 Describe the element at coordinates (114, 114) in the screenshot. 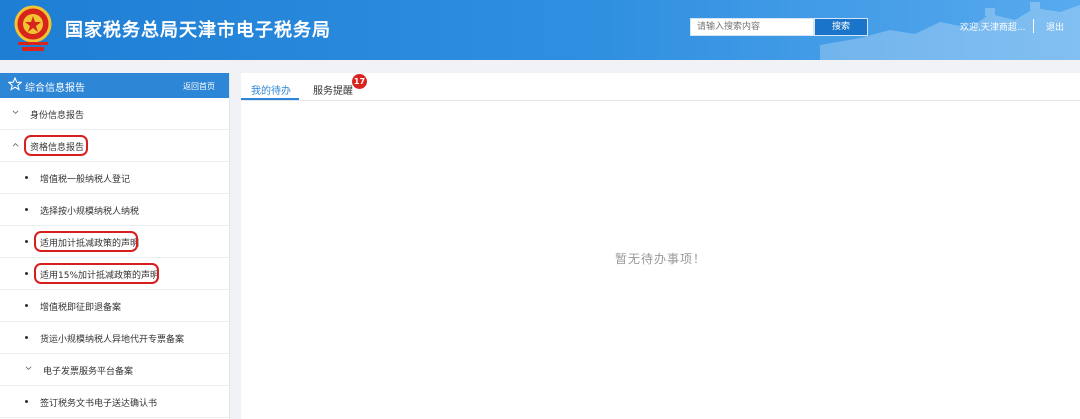

I see `sidebar-item-identity-report: 身份信息报告` at that location.